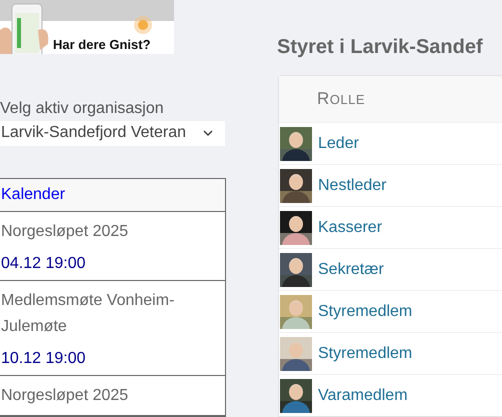  What do you see at coordinates (363, 395) in the screenshot?
I see `role-link: Varamedlem` at bounding box center [363, 395].